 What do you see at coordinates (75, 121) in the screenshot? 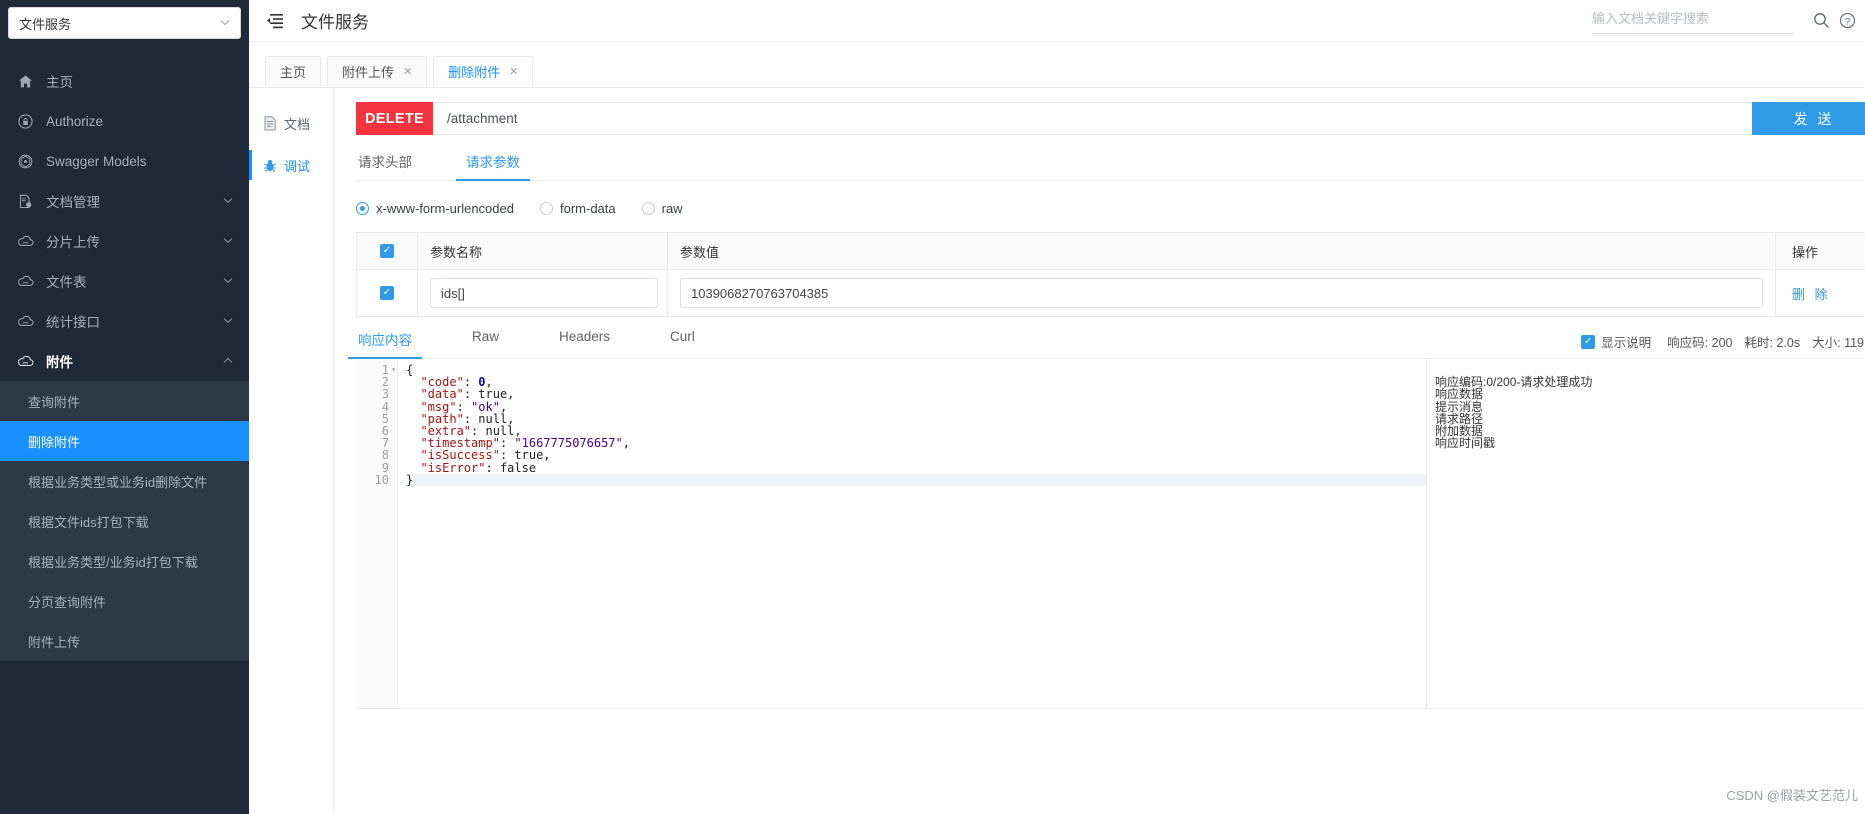
I see `sidebar-item-label: Authorize` at bounding box center [75, 121].